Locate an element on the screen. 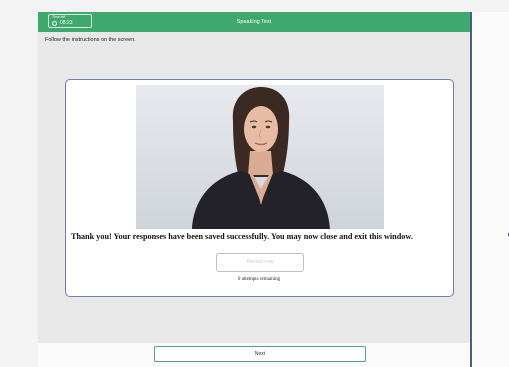 The height and width of the screenshot is (367, 509). instructions-text: Follow the instructions on the screen. is located at coordinates (90, 40).